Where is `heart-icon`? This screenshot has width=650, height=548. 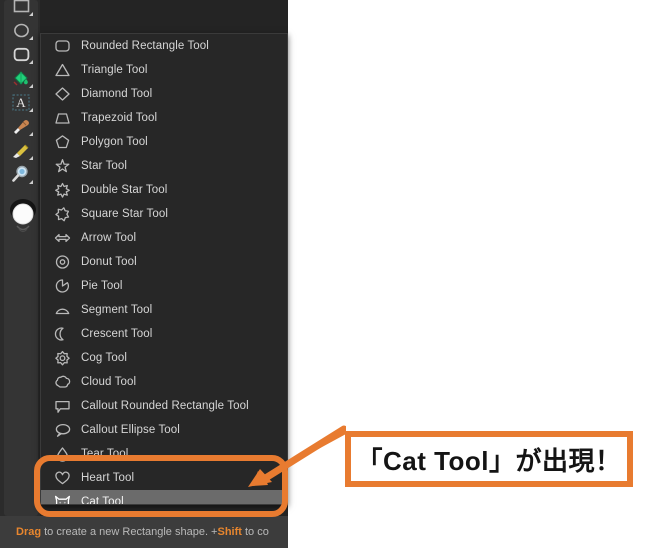
heart-icon is located at coordinates (62, 478).